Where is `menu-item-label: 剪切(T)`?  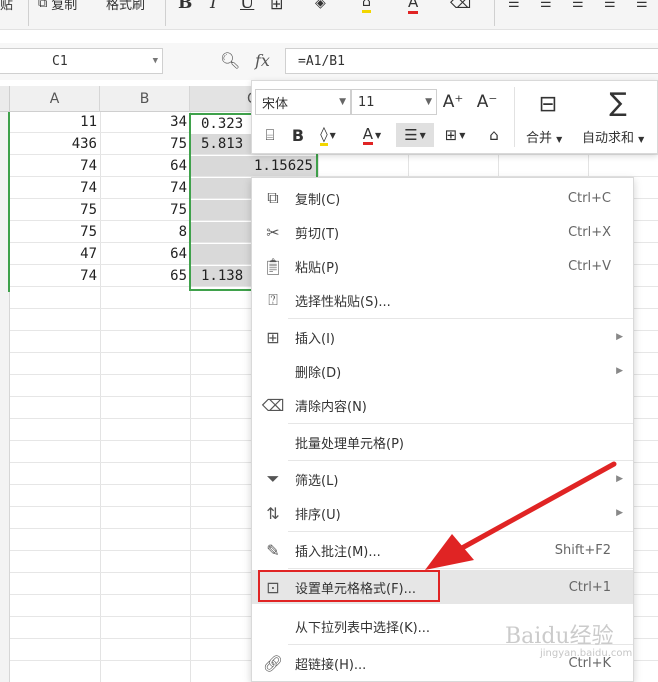 menu-item-label: 剪切(T) is located at coordinates (317, 234).